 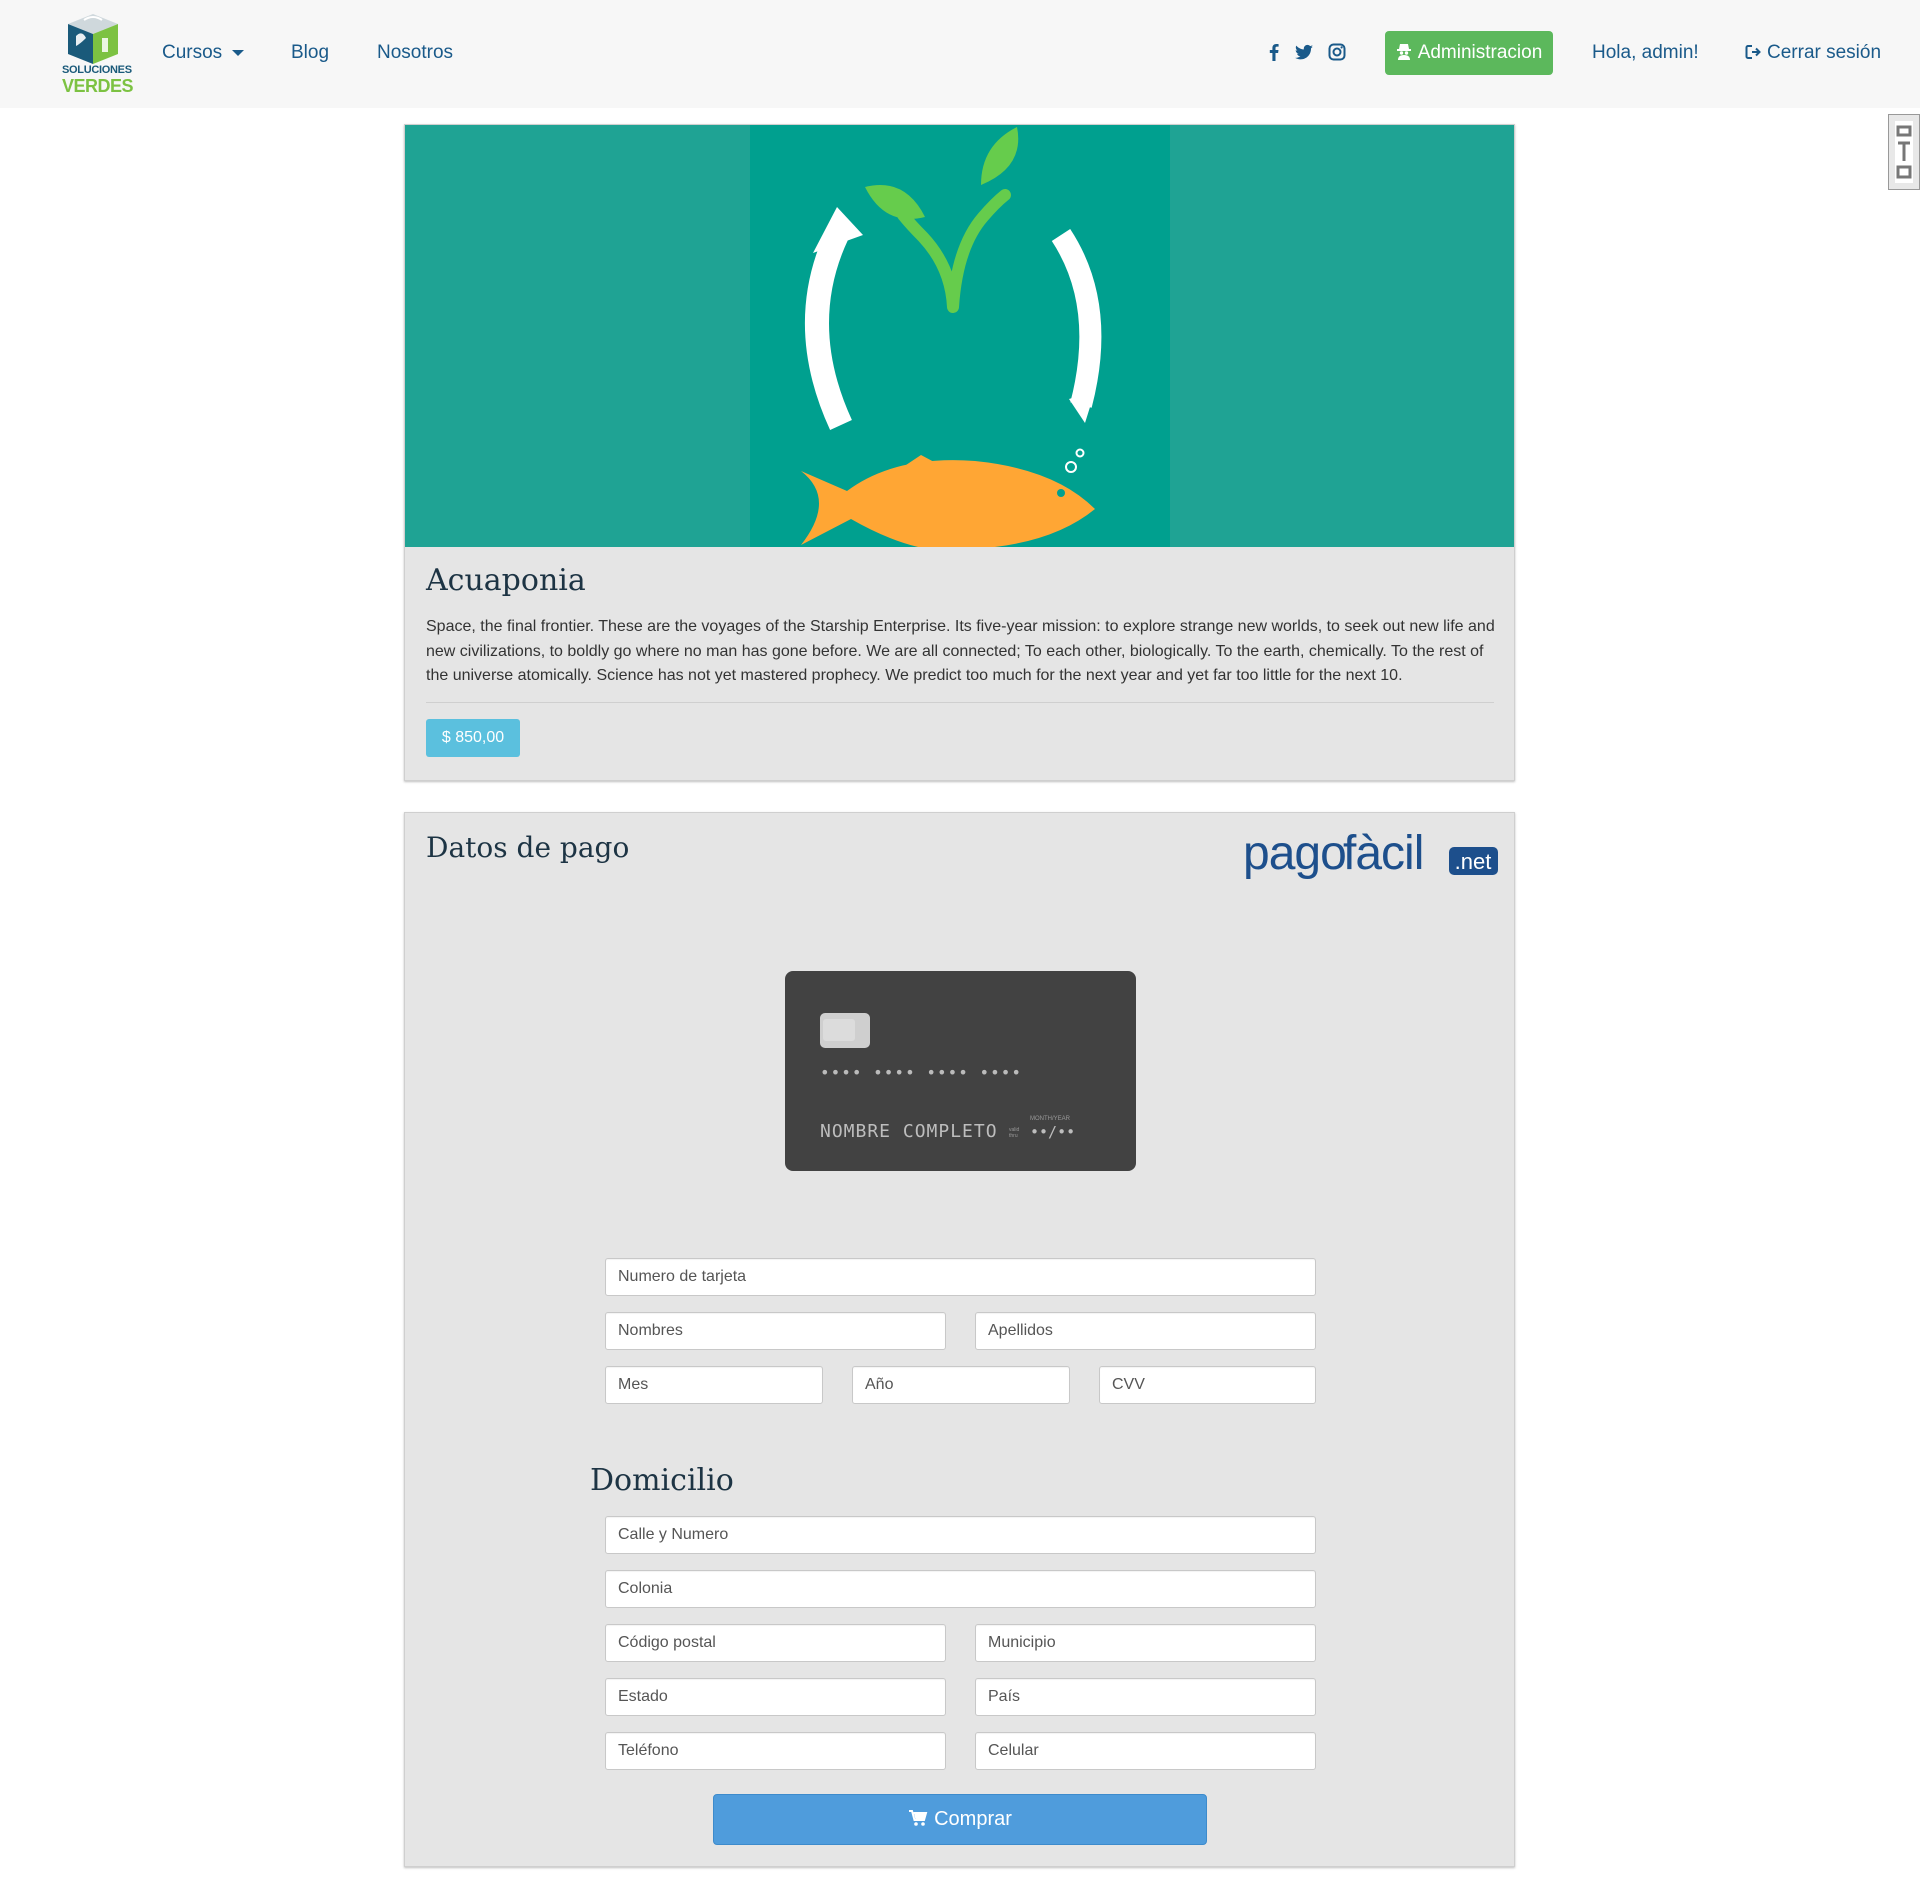 I want to click on logout-label: Cerrar sesión, so click(x=1824, y=52).